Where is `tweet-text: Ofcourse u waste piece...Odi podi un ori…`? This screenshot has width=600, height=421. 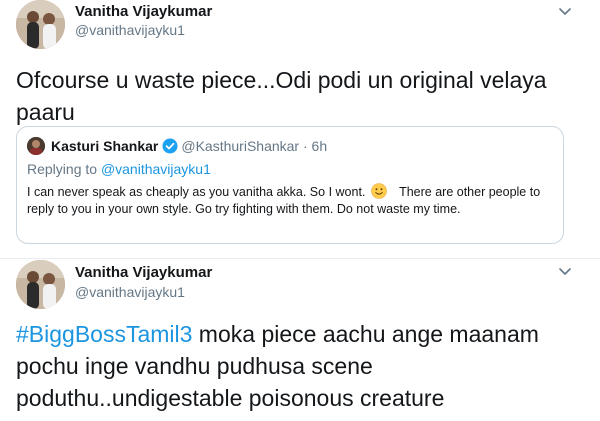
tweet-text: Ofcourse u waste piece...Odi podi un ori… is located at coordinates (296, 96).